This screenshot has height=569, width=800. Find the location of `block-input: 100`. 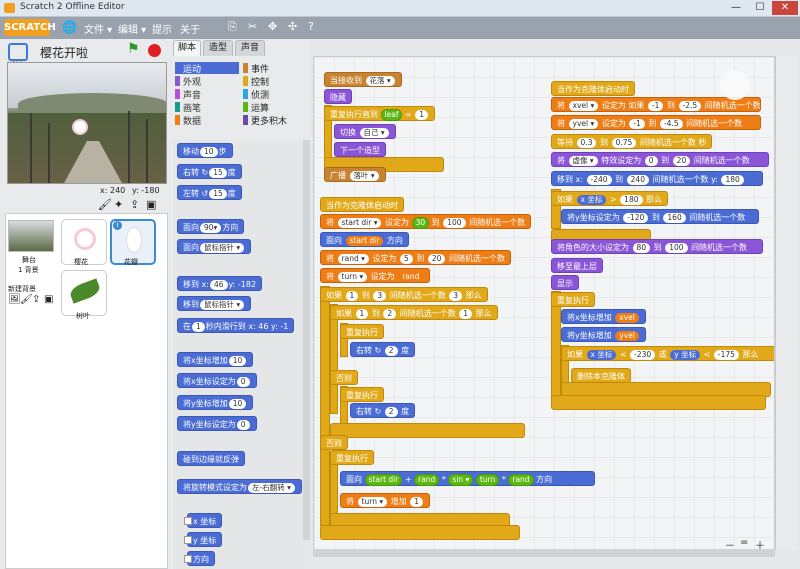

block-input: 100 is located at coordinates (454, 223).